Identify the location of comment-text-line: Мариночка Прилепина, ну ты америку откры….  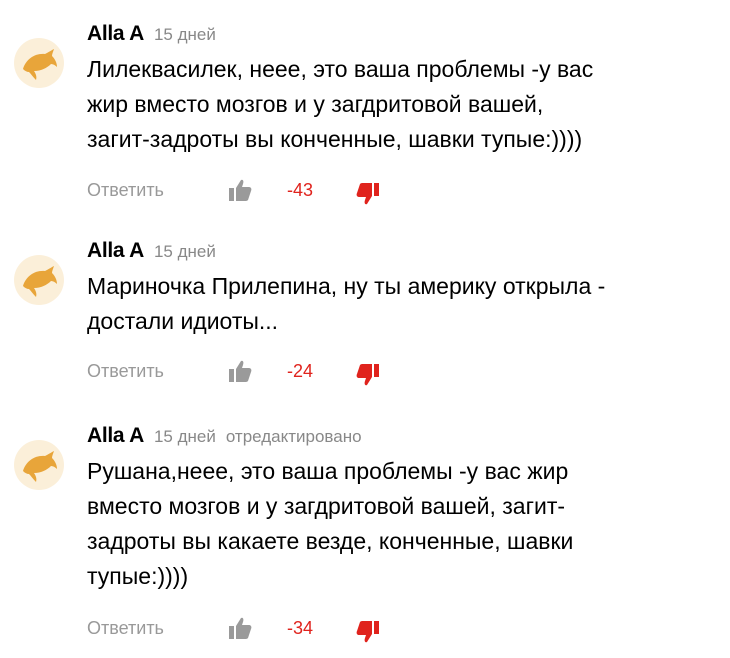
(346, 286).